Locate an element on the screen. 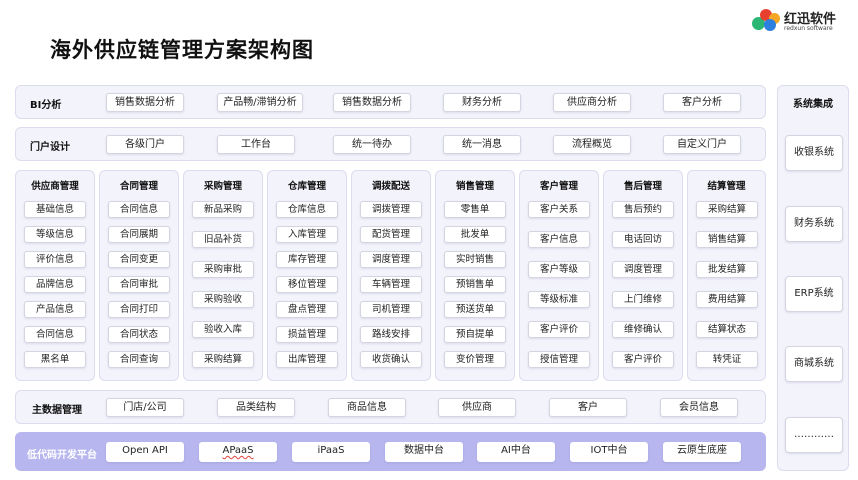  column-warehouse-management: 仓库管理 仓库信息 入库管理 库存管理 移位管理 盘点管理 损益管理 出库管理 is located at coordinates (307, 275).